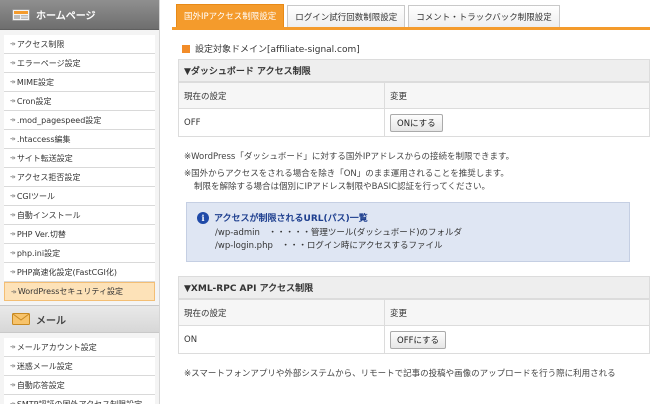 This screenshot has height=404, width=650. What do you see at coordinates (21, 319) in the screenshot?
I see `mail-icon` at bounding box center [21, 319].